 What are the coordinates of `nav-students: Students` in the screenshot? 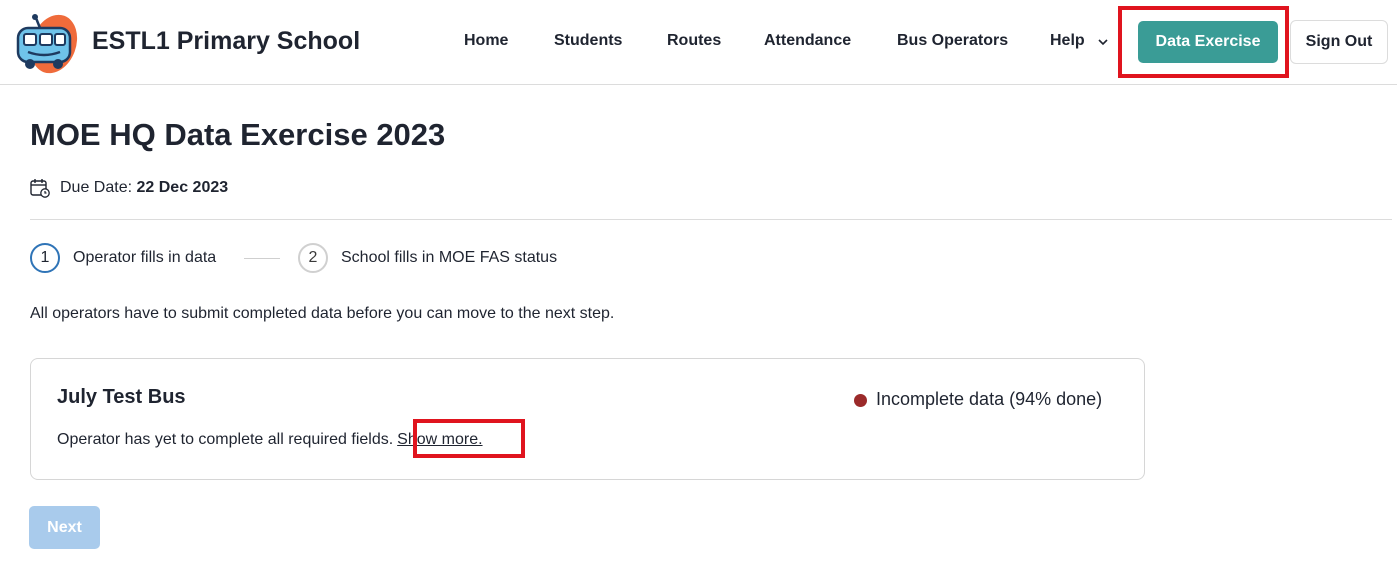 It's located at (588, 41).